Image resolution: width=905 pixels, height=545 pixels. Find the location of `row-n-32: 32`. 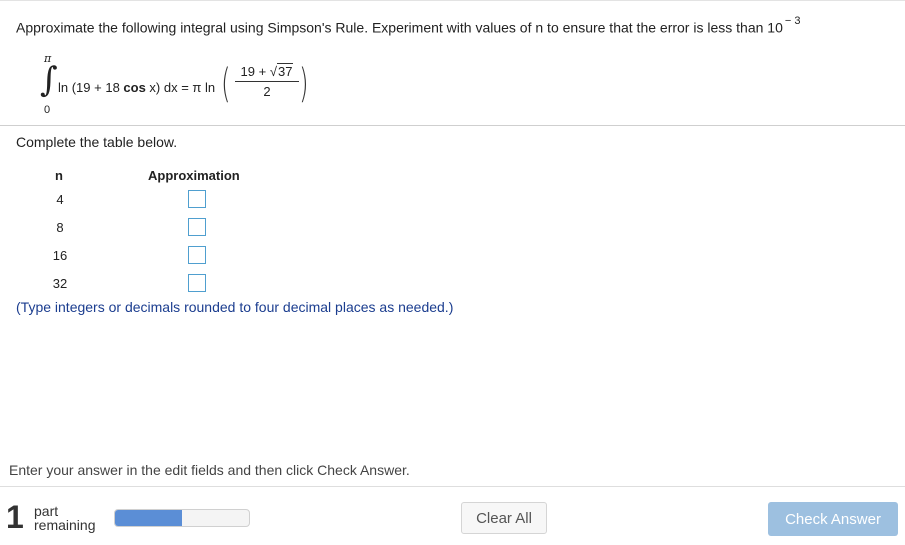

row-n-32: 32 is located at coordinates (60, 283).